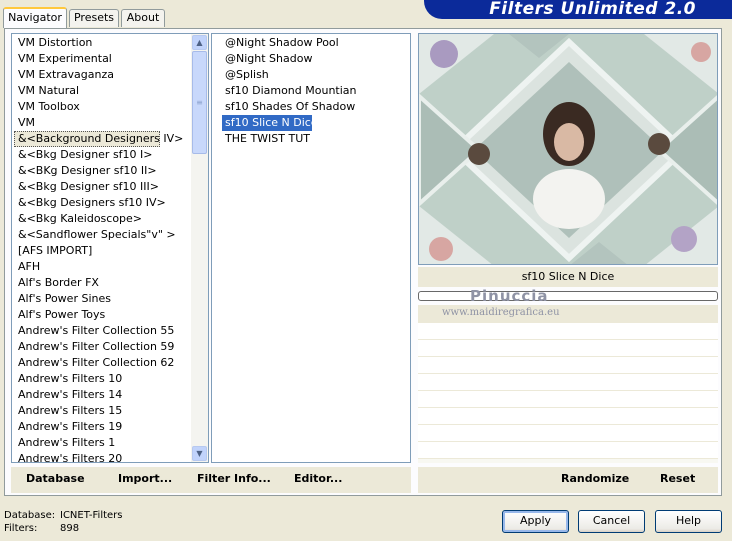  What do you see at coordinates (103, 379) in the screenshot?
I see `category-item: Andrew's Filters 10` at bounding box center [103, 379].